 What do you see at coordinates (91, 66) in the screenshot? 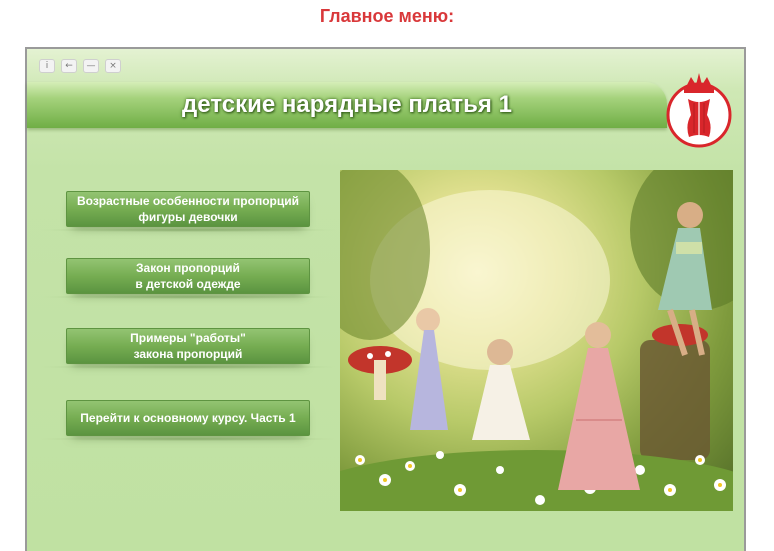
I see `minimize-icon: —` at bounding box center [91, 66].